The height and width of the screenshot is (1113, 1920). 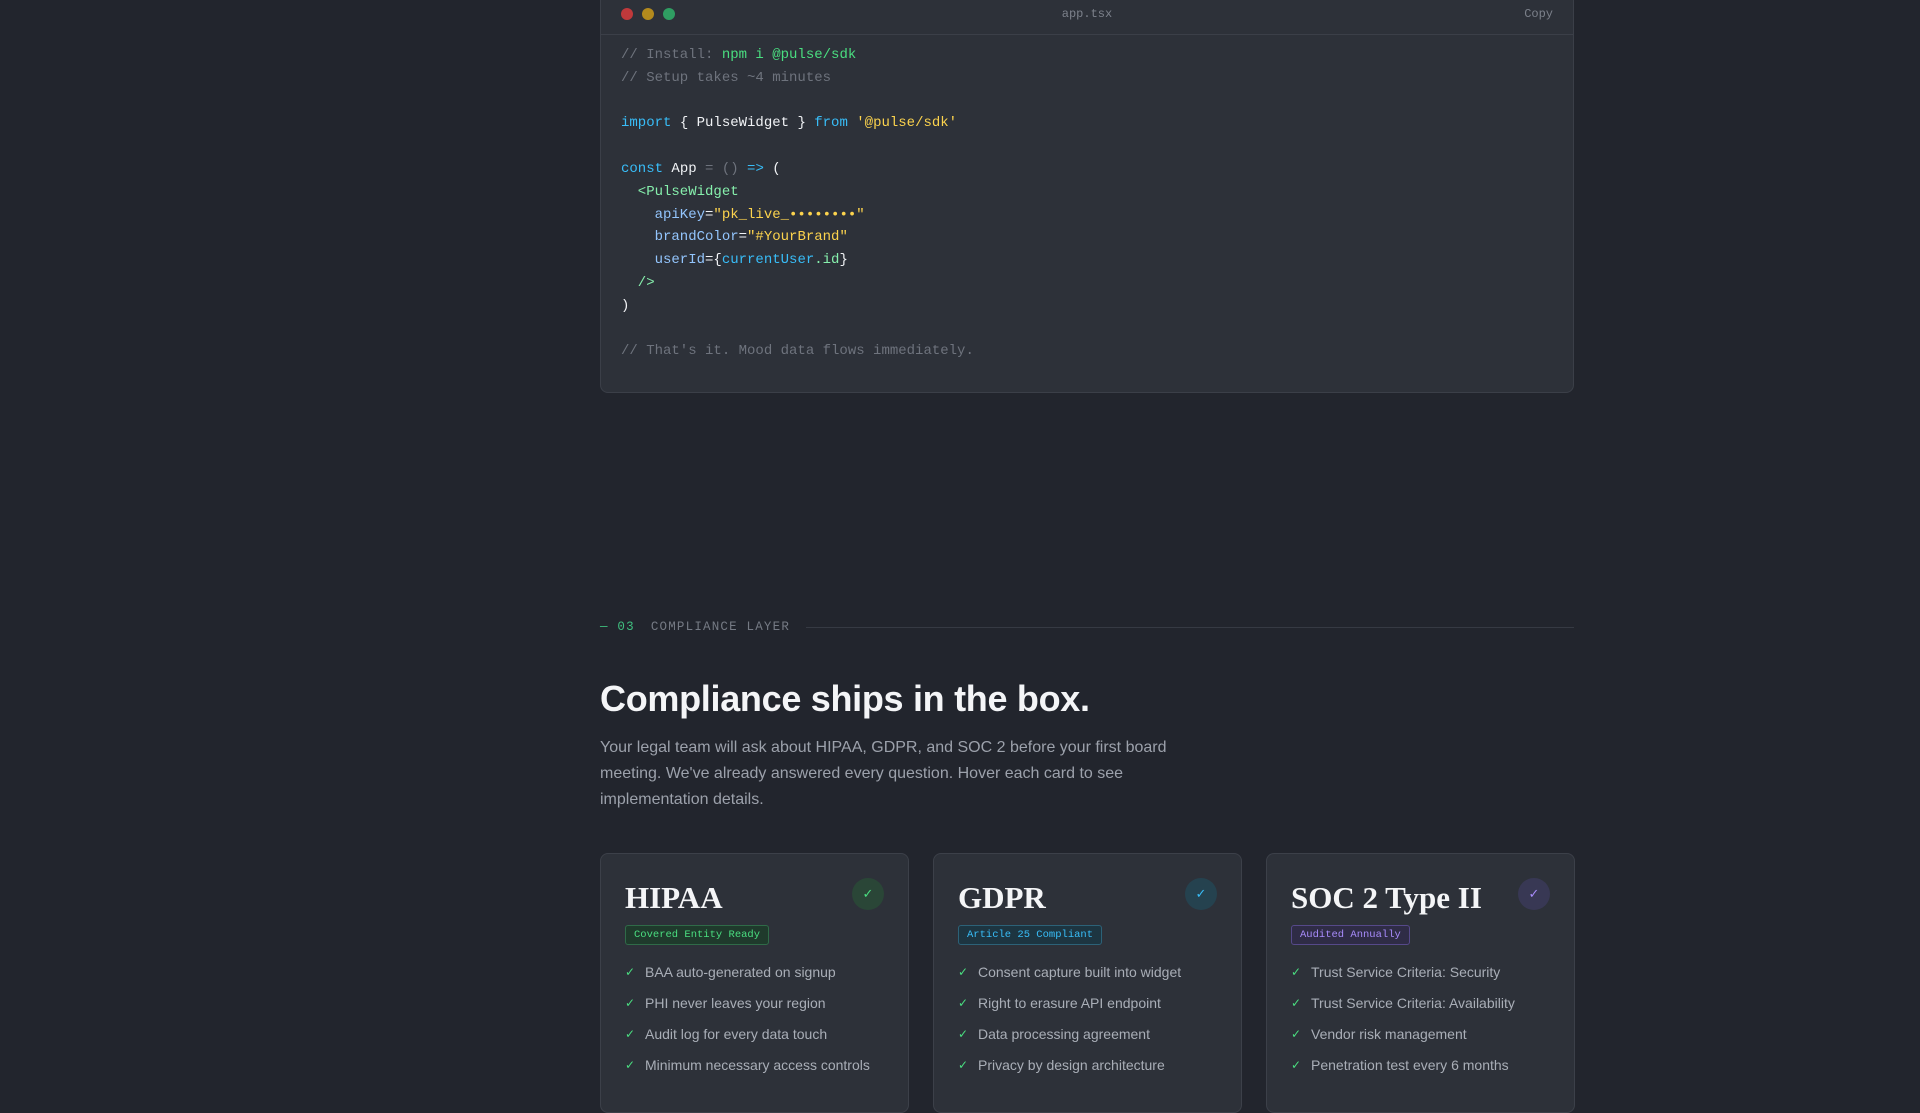 I want to click on feature-text: PHI never leaves your region, so click(x=735, y=1003).